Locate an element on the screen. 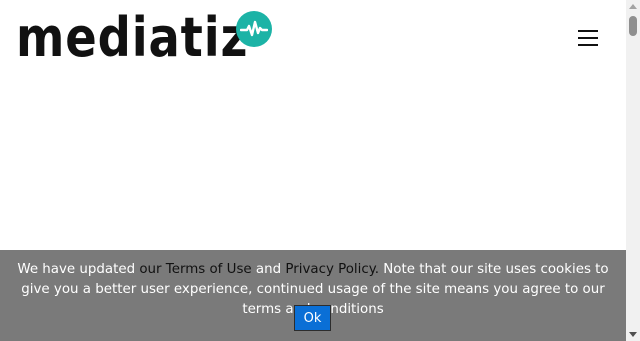 The image size is (640, 341). cookie-text-and: and is located at coordinates (268, 269).